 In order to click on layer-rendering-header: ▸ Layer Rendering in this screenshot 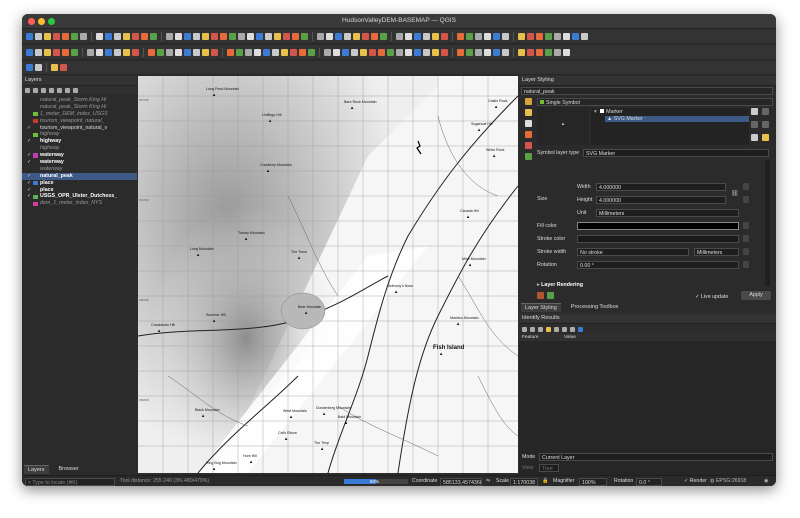, I will do `click(560, 285)`.